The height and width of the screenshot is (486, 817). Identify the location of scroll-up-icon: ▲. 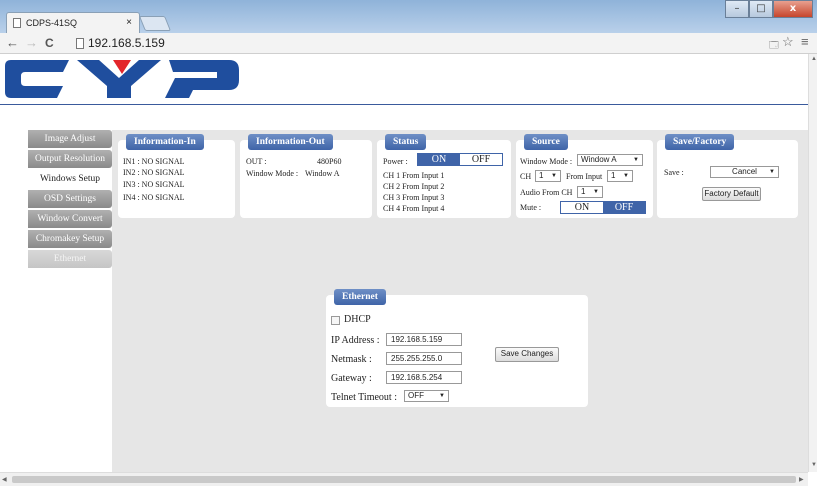
(814, 59).